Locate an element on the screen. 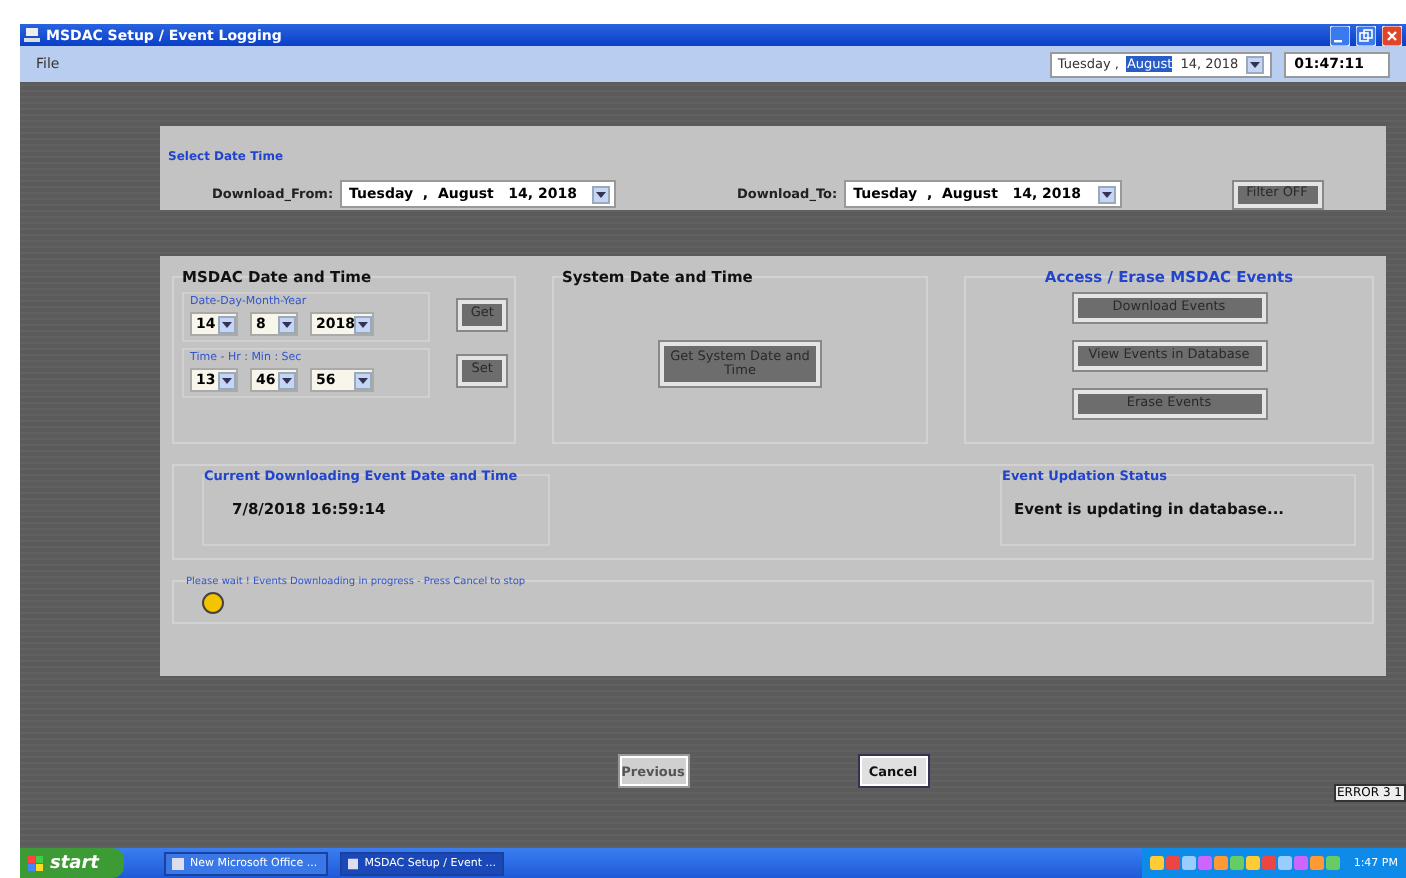  windows-logo-icon is located at coordinates (36, 863).